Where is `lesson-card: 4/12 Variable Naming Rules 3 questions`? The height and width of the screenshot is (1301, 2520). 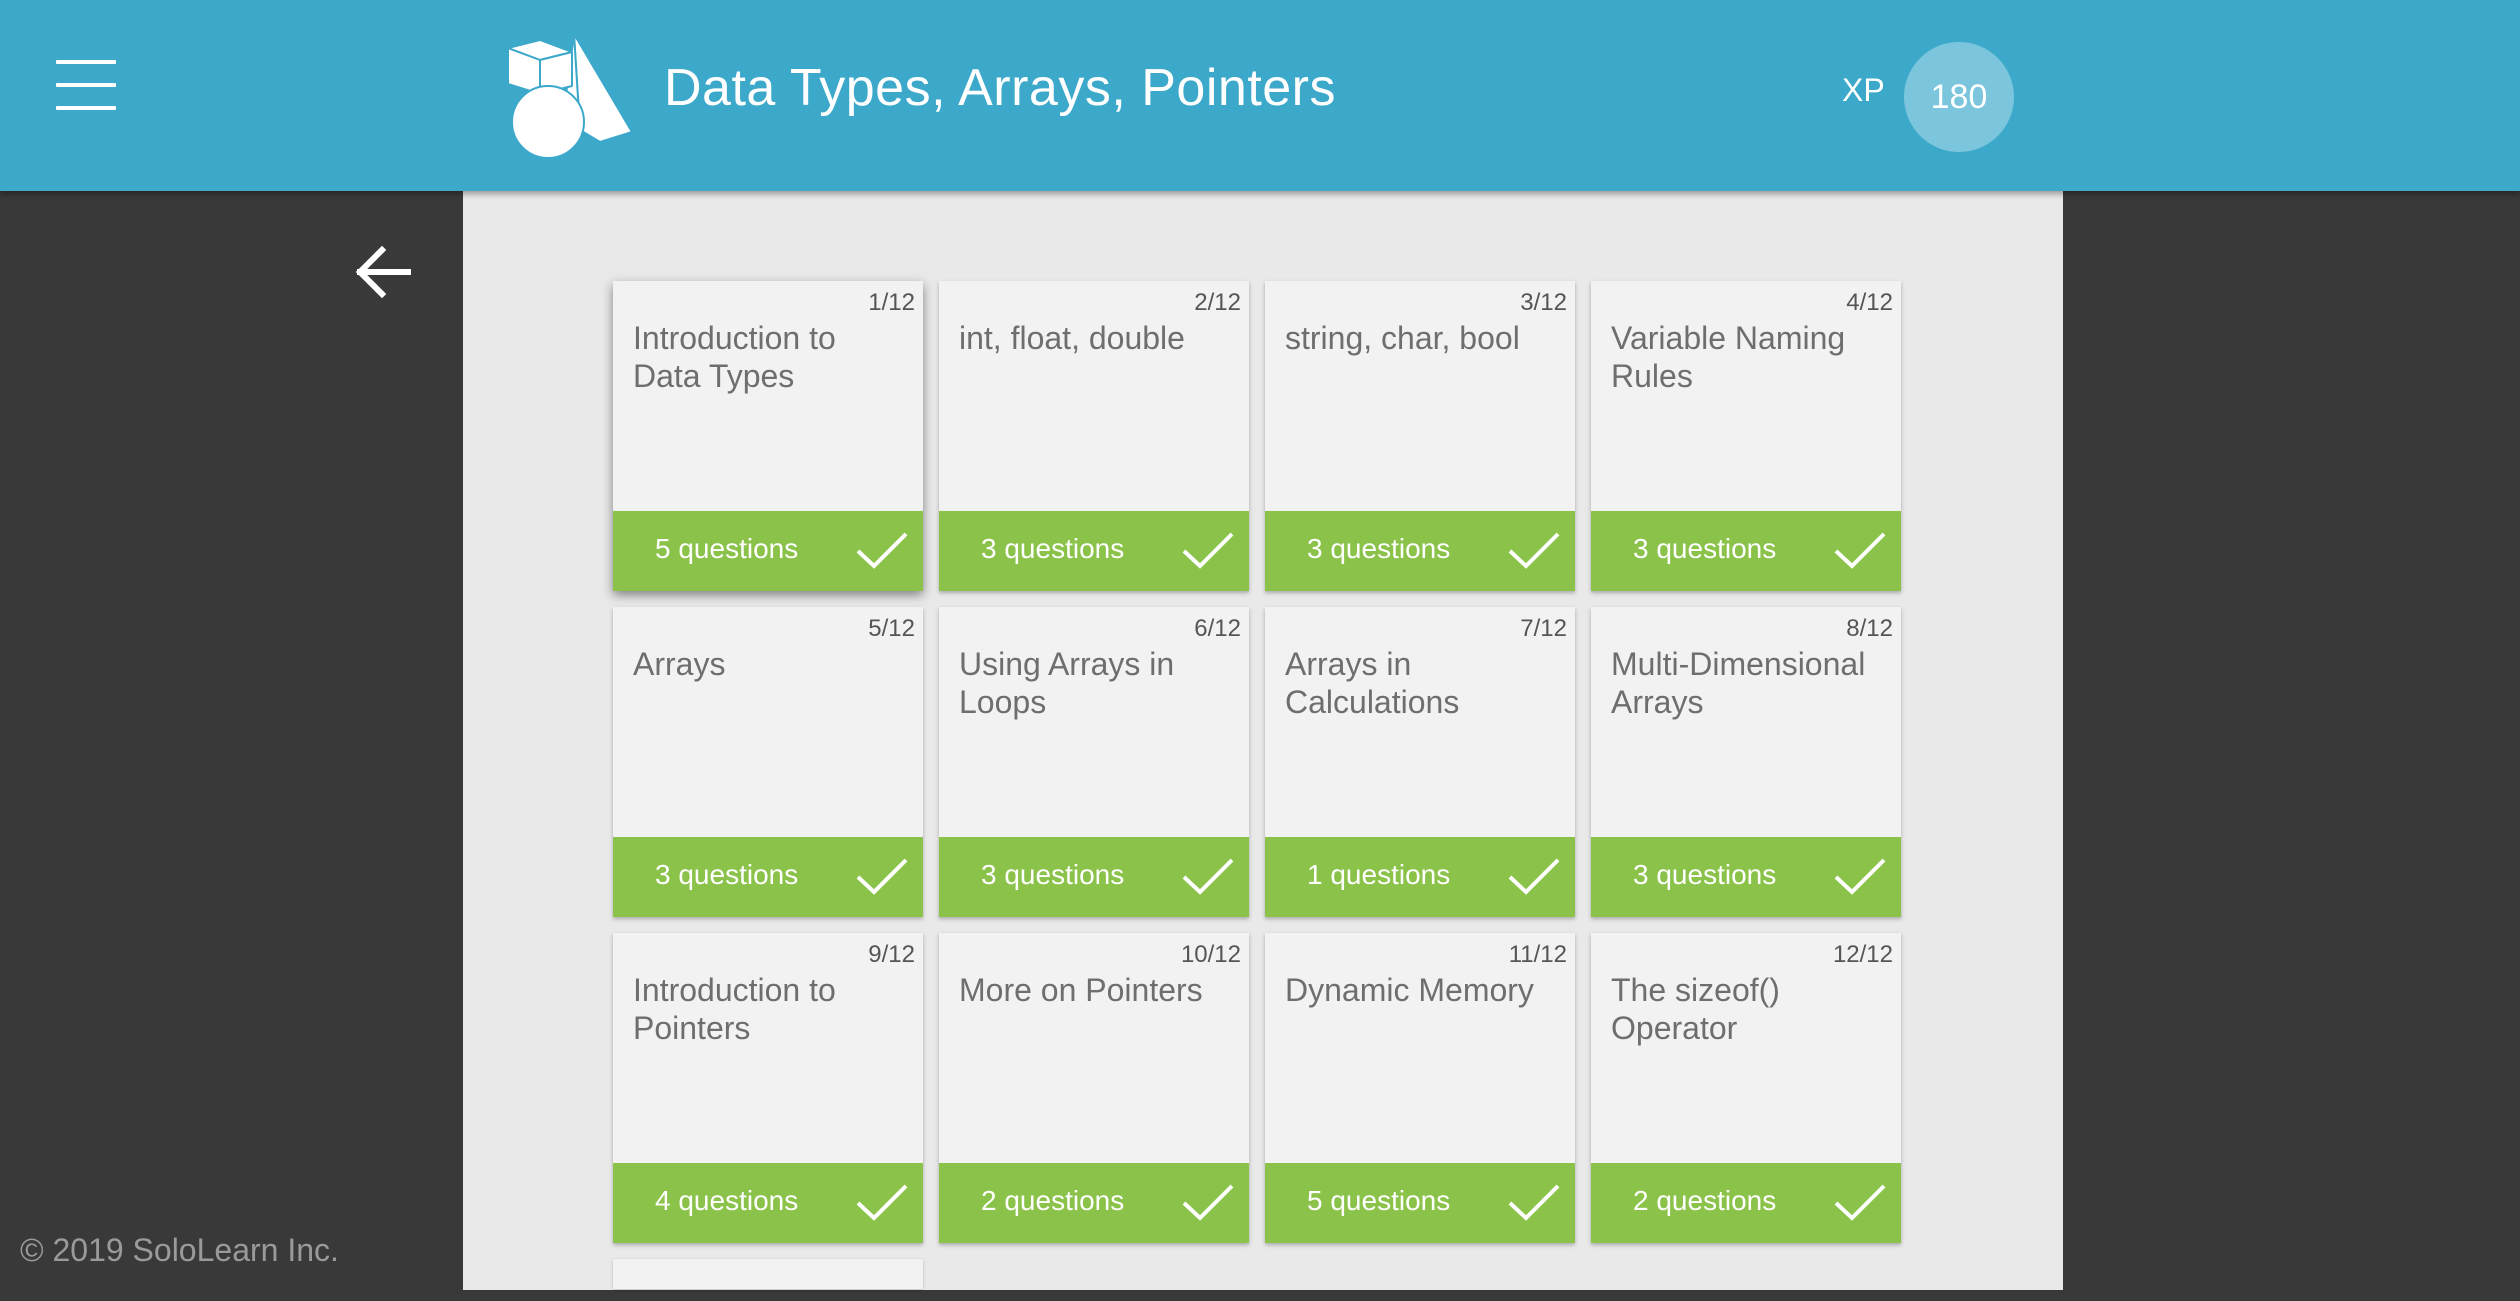
lesson-card: 4/12 Variable Naming Rules 3 questions is located at coordinates (1746, 436).